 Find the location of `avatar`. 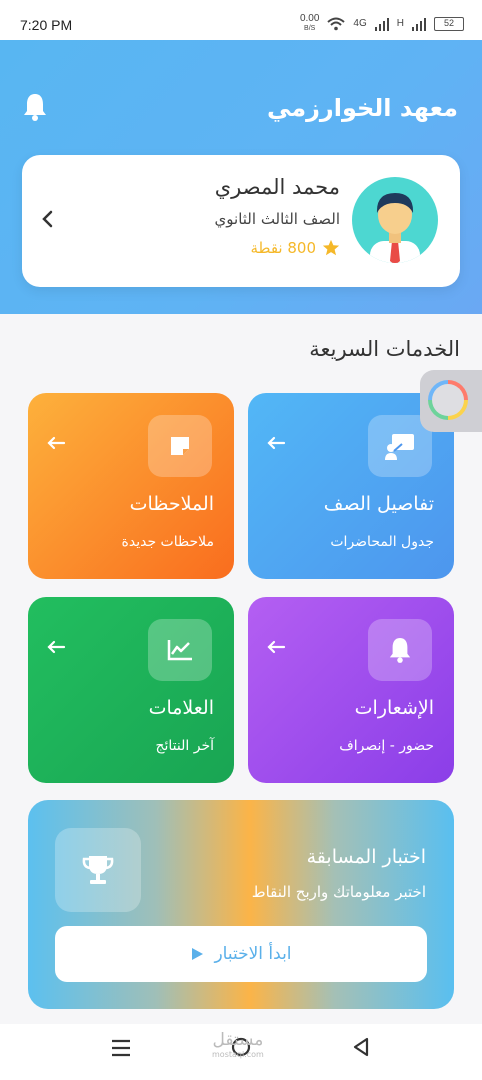

avatar is located at coordinates (395, 220).